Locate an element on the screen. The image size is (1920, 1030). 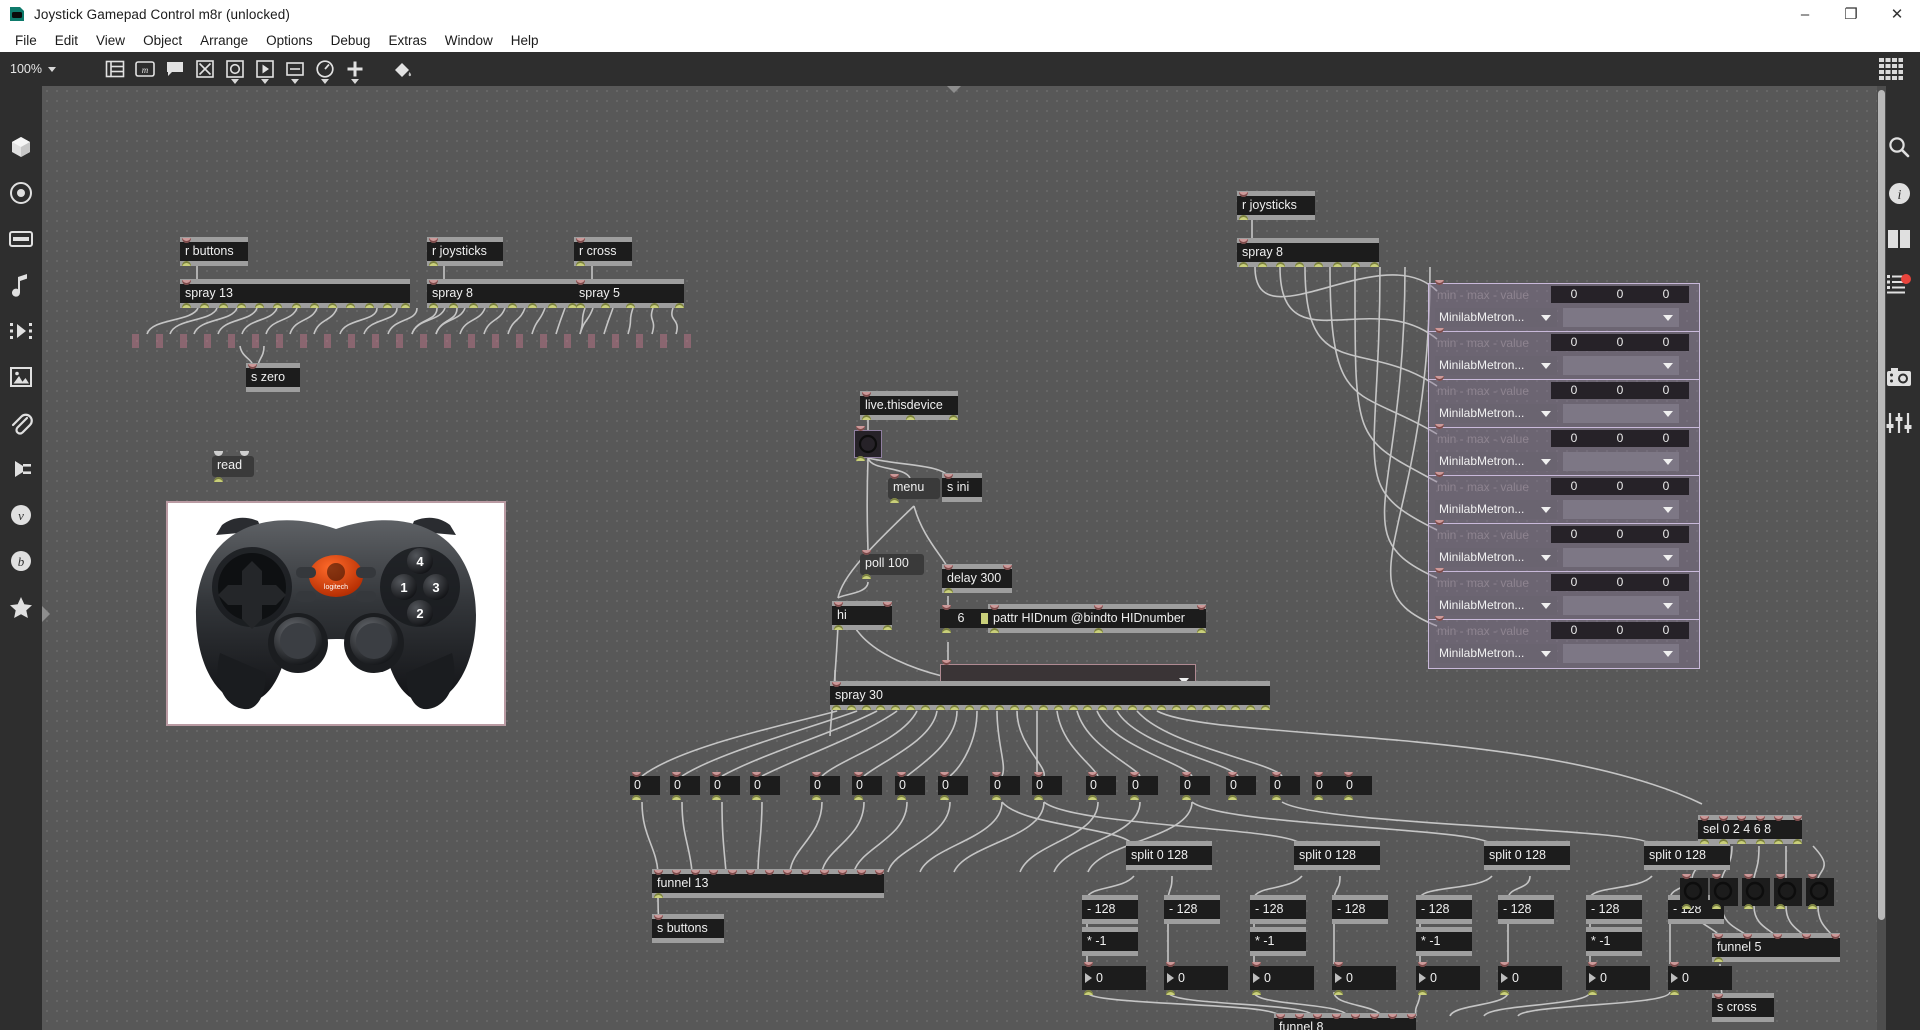
filmstrip-icon is located at coordinates (21, 331).